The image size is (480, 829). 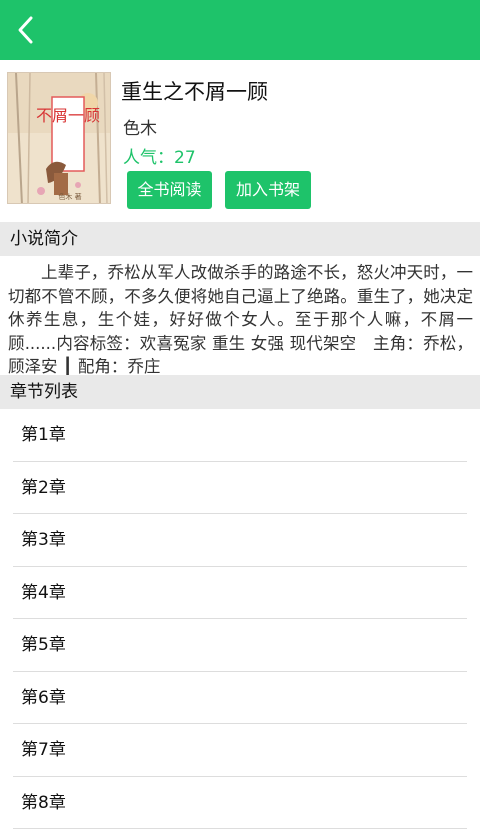 I want to click on popularity-count: 人气：27, so click(x=159, y=155).